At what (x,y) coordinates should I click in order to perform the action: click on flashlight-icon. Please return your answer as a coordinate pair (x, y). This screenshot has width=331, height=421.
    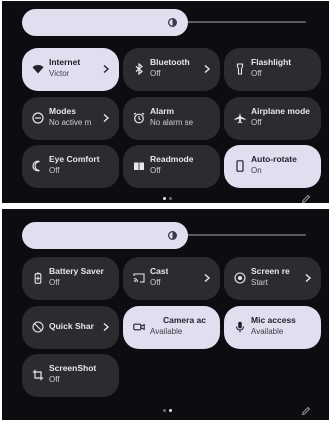
    Looking at the image, I should click on (240, 69).